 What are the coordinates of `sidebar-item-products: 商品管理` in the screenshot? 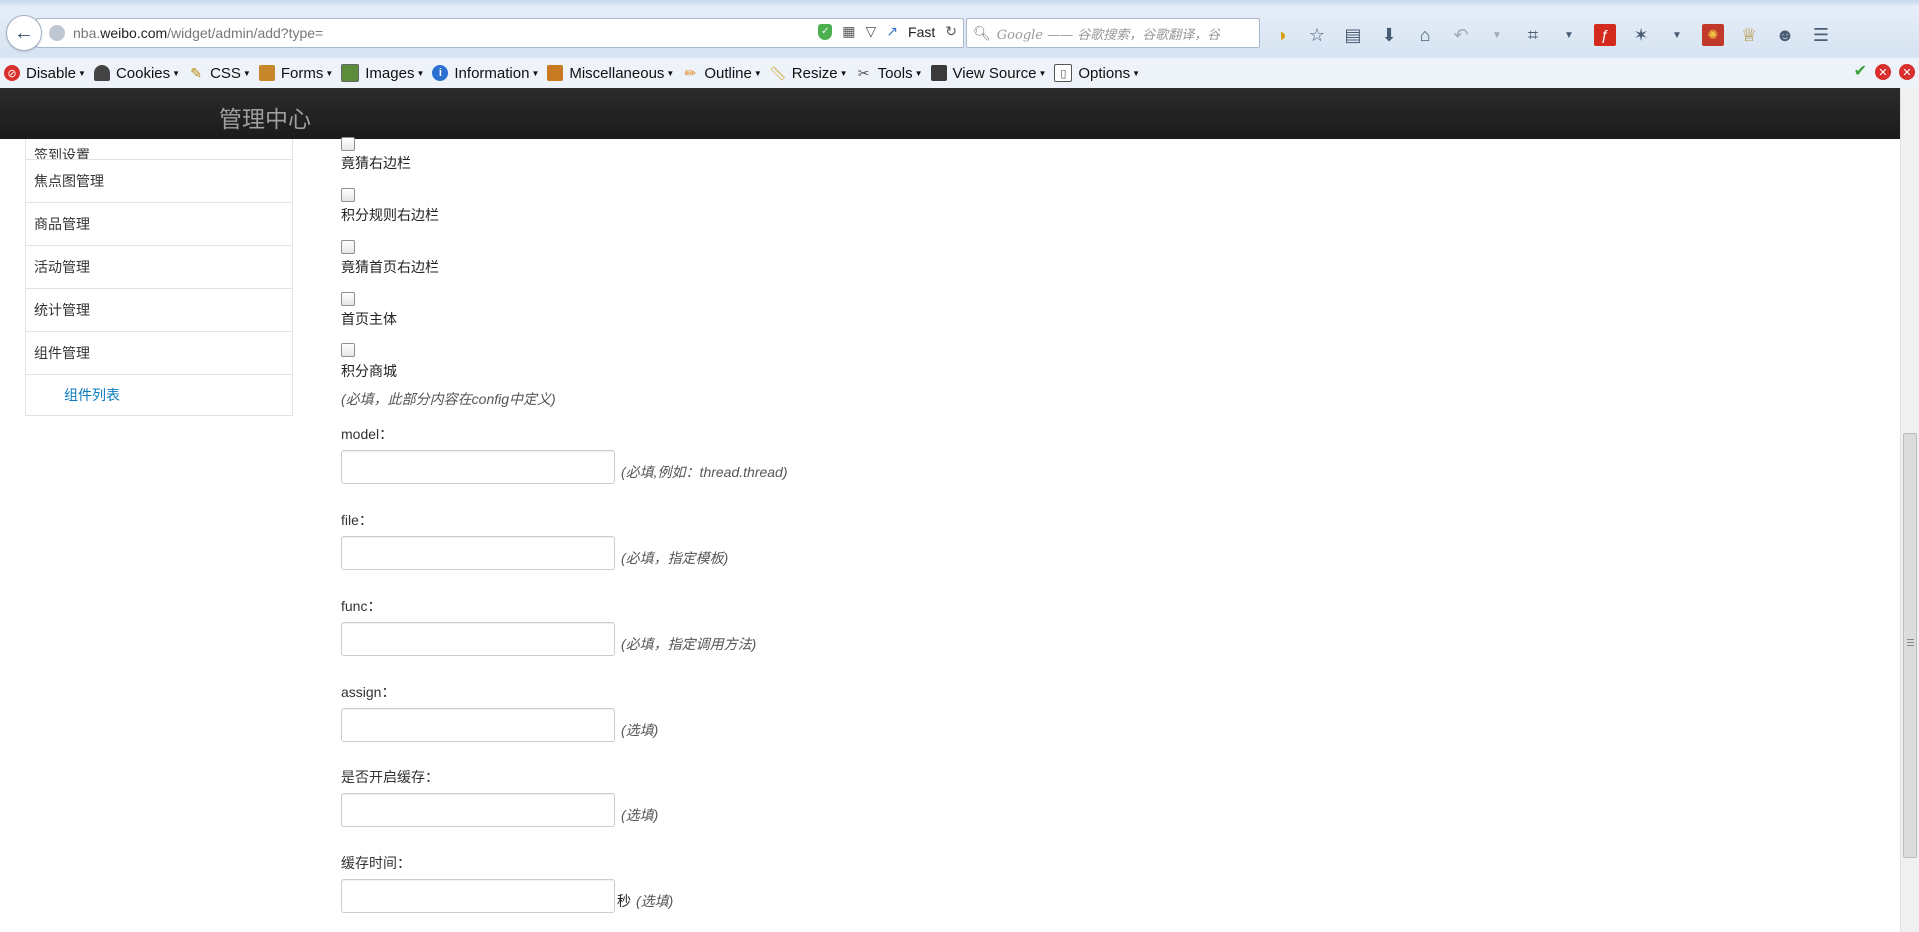 It's located at (159, 224).